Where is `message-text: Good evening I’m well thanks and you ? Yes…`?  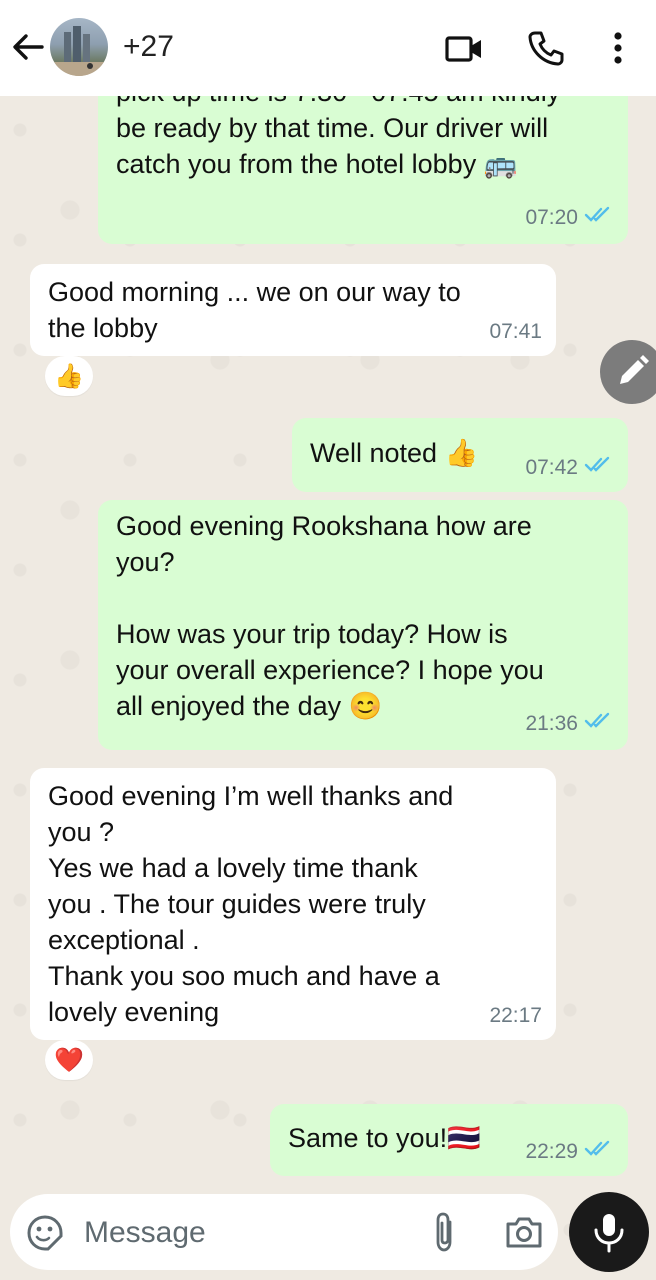
message-text: Good evening I’m well thanks and you ? Yes… is located at coordinates (251, 904).